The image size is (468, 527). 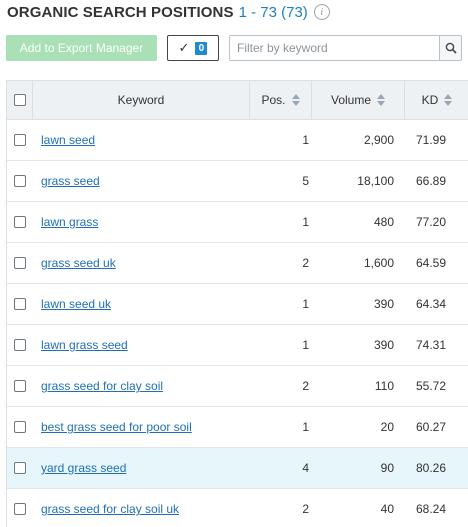 I want to click on column-label: KD, so click(x=430, y=100).